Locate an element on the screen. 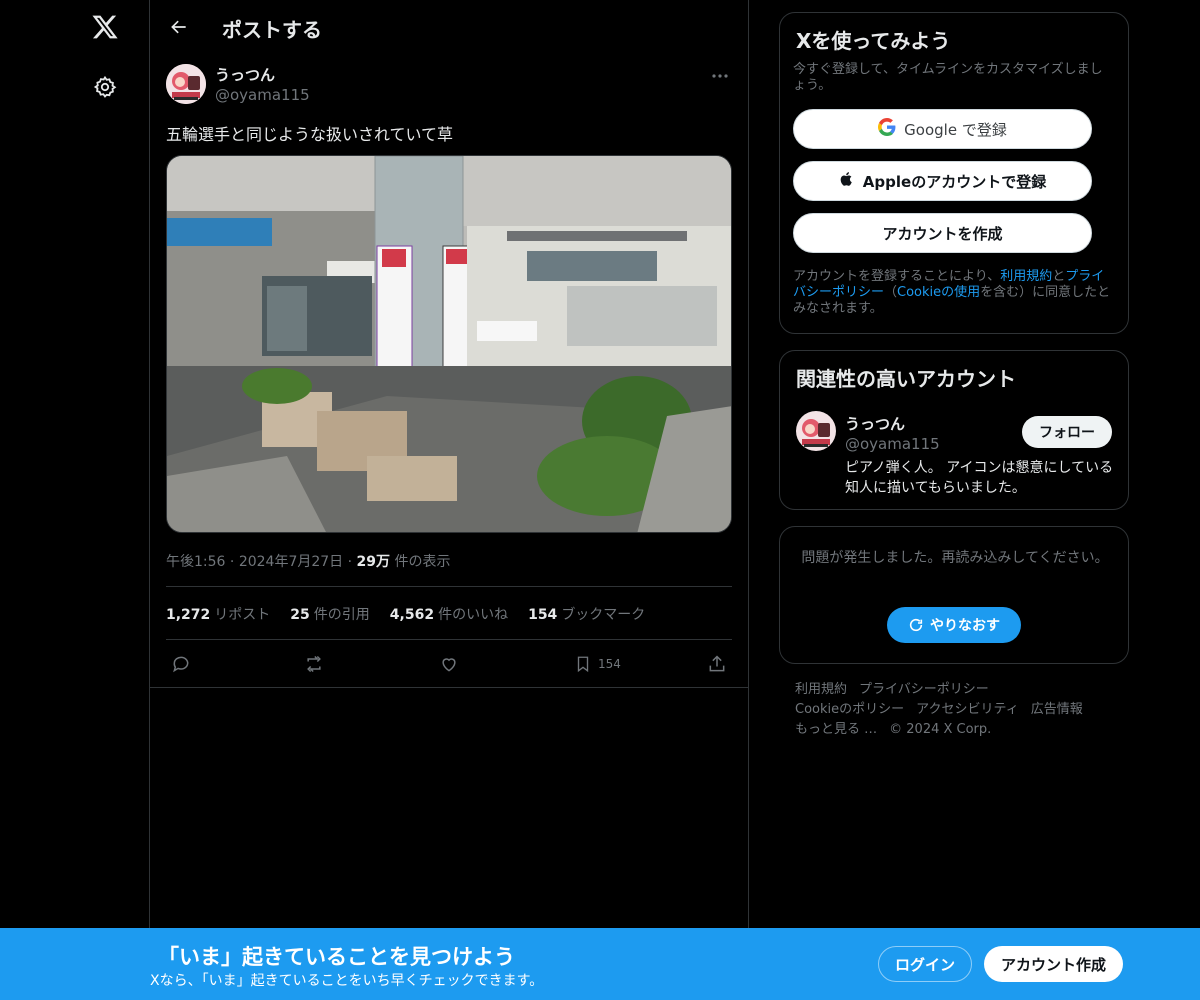  author-name: うっつん is located at coordinates (245, 74).